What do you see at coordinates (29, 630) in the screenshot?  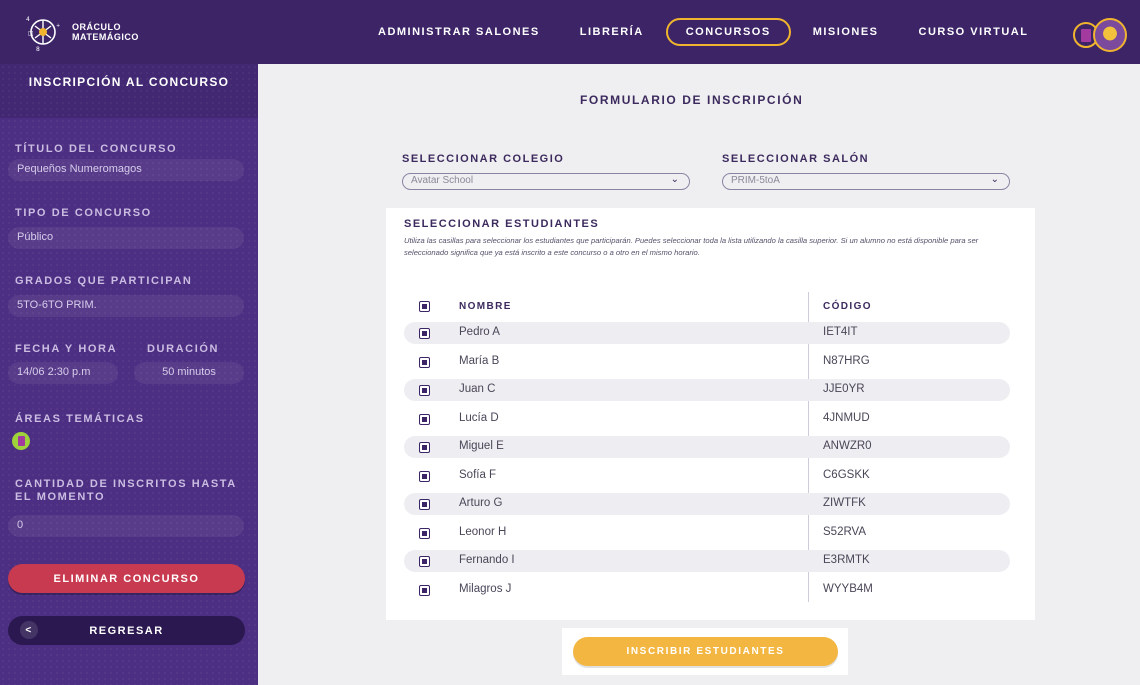 I see `chevron-left-icon: <` at bounding box center [29, 630].